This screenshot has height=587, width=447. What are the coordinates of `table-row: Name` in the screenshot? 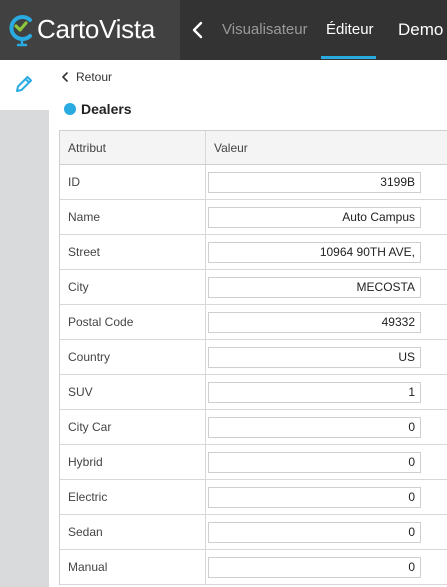 It's located at (253, 217).